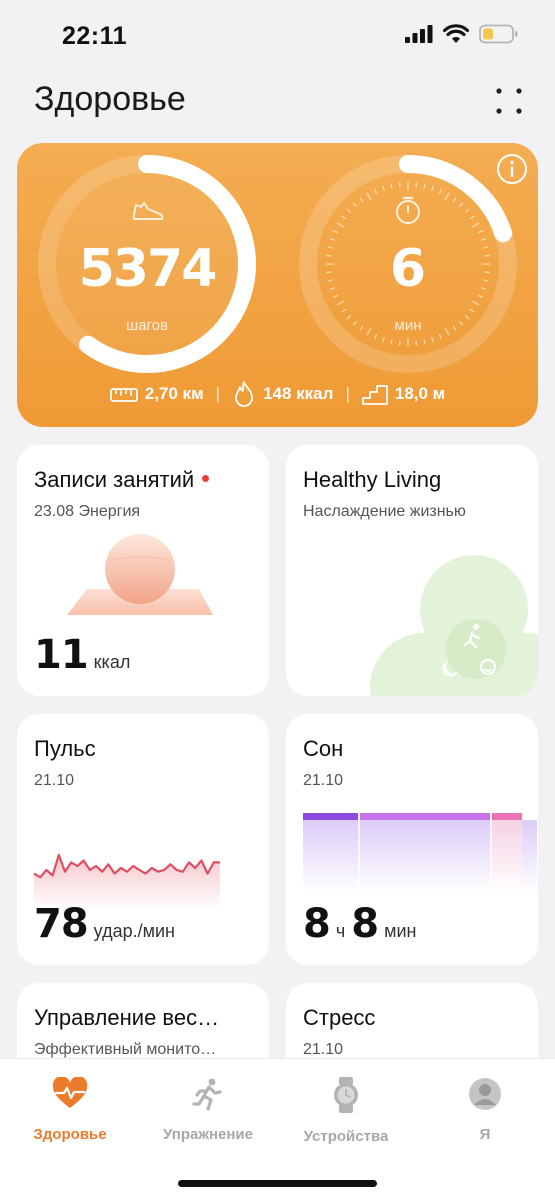 The width and height of the screenshot is (555, 1200). I want to click on flame-icon, so click(244, 394).